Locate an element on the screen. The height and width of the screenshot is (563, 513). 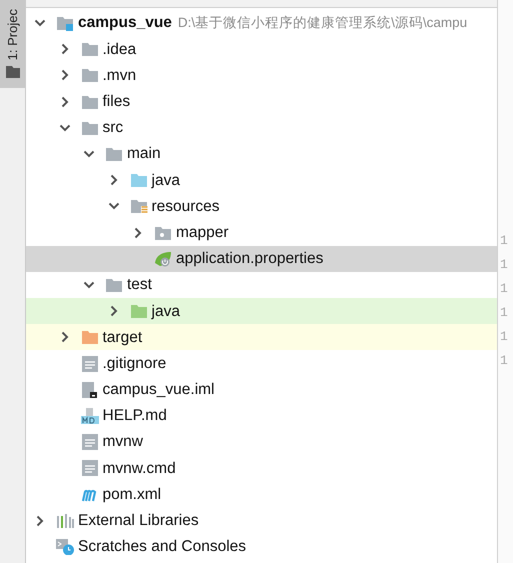
tree-row: External Libraries is located at coordinates (261, 521).